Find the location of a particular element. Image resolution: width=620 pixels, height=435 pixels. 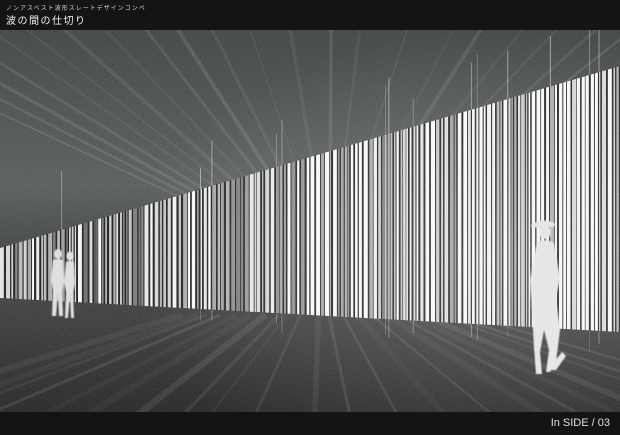

footer-bar: In SIDE / 03 is located at coordinates (310, 423).